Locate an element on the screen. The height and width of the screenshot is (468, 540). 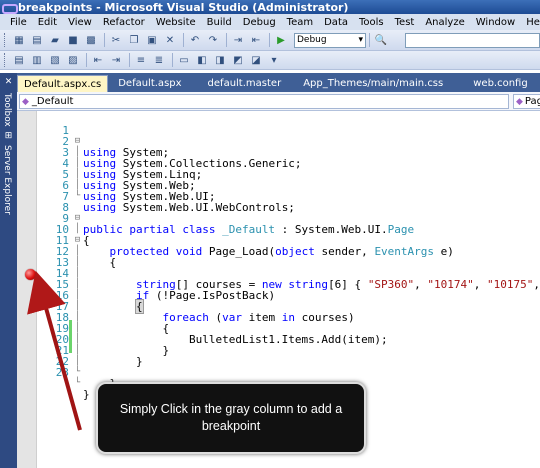
server-explorer-icon: ⊞ is located at coordinates (8, 136).